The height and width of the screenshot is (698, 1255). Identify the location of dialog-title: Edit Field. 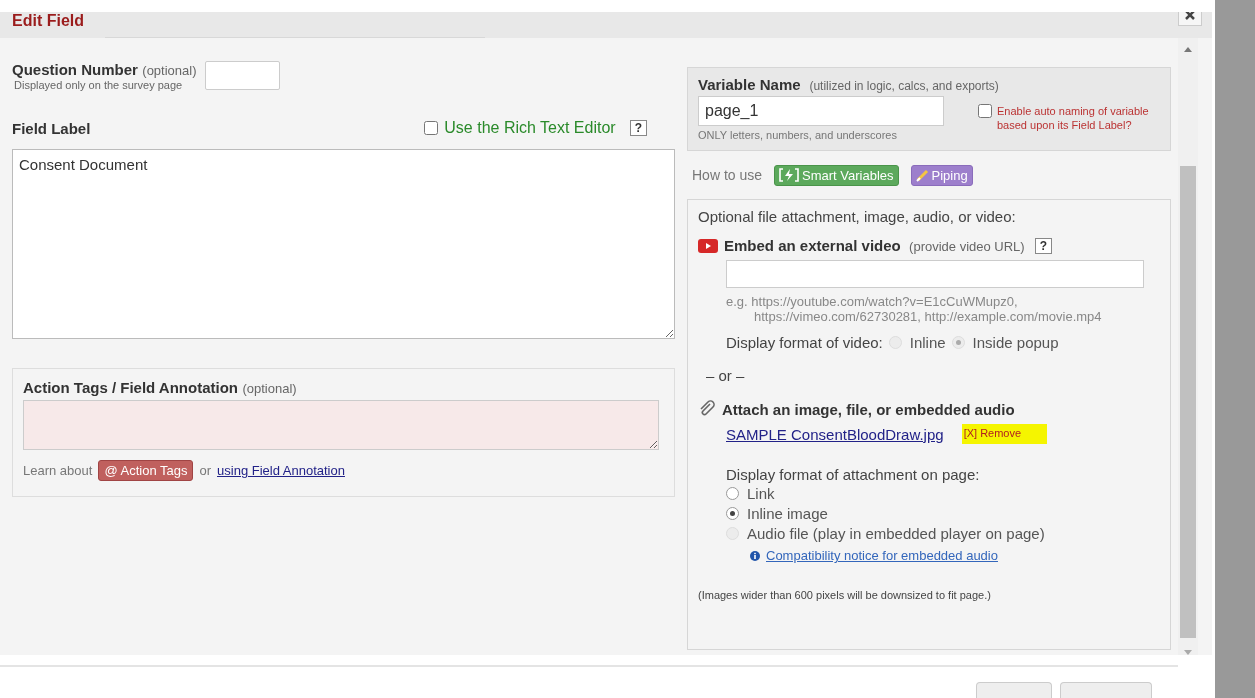
(48, 21).